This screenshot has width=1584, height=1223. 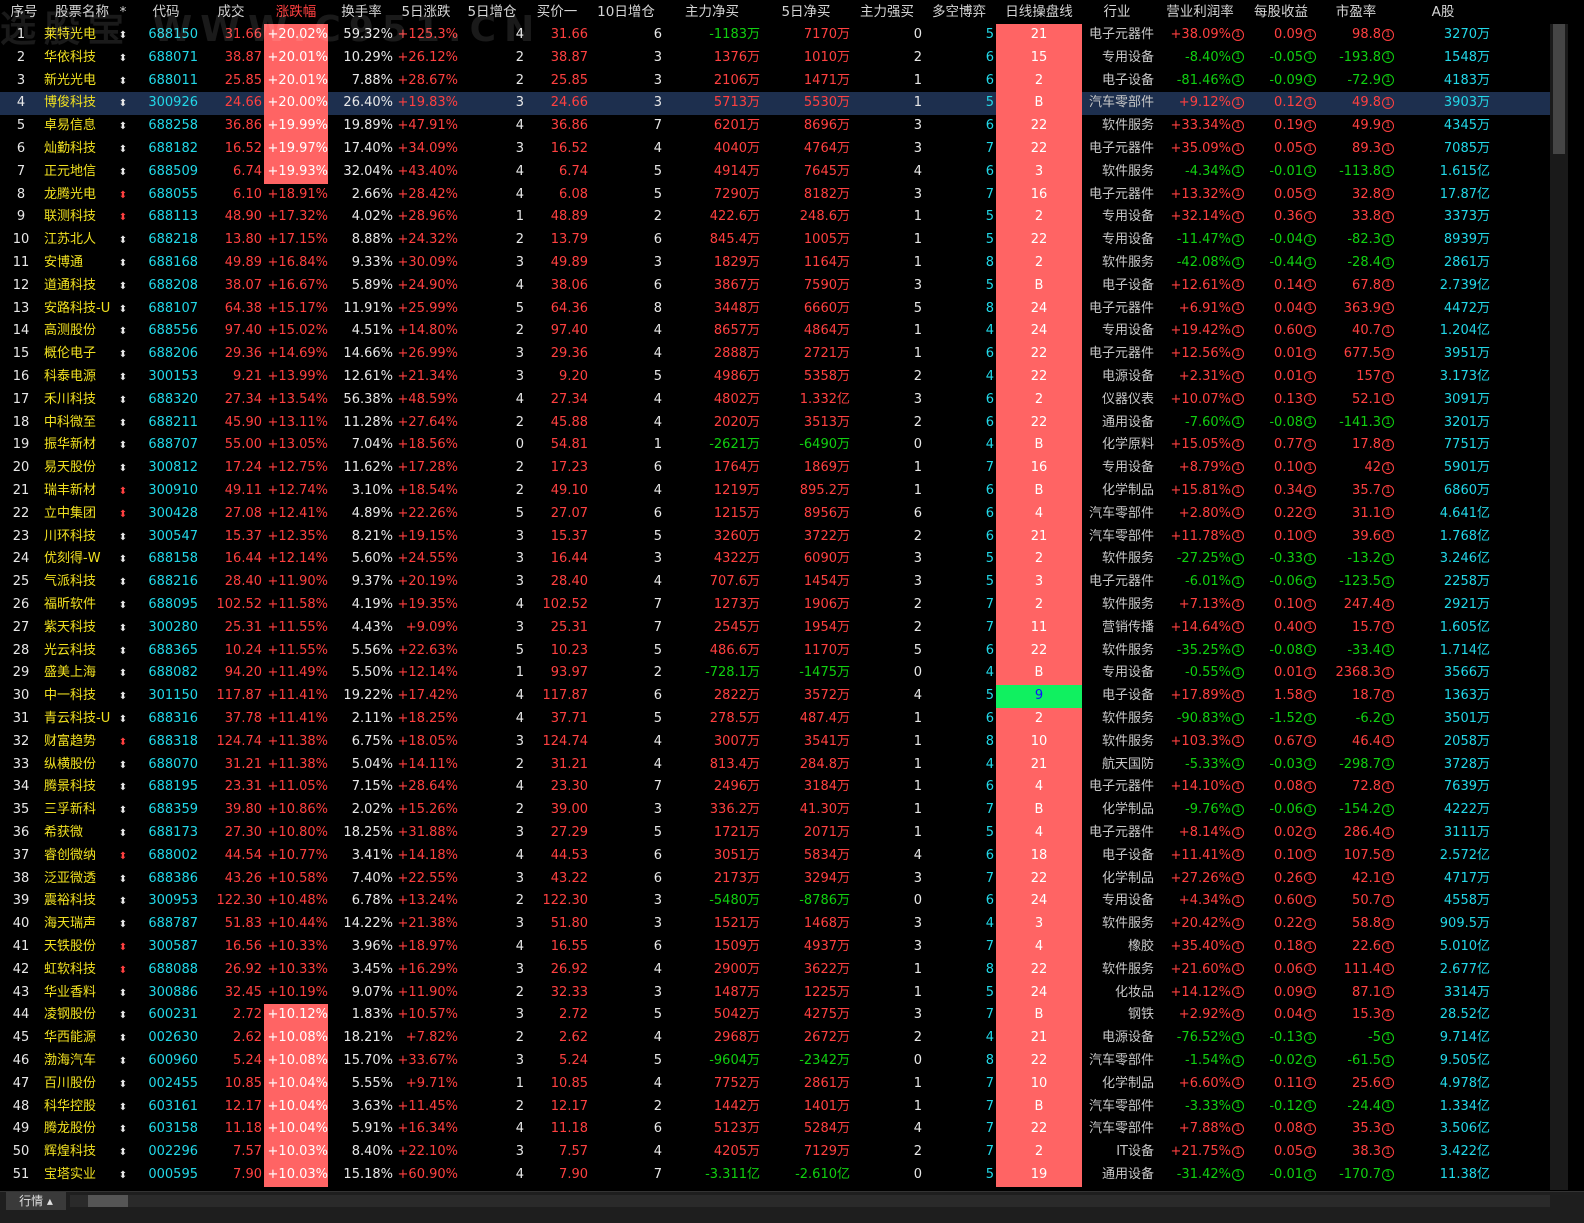 What do you see at coordinates (1443, 12) in the screenshot?
I see `header-ashare: A股` at bounding box center [1443, 12].